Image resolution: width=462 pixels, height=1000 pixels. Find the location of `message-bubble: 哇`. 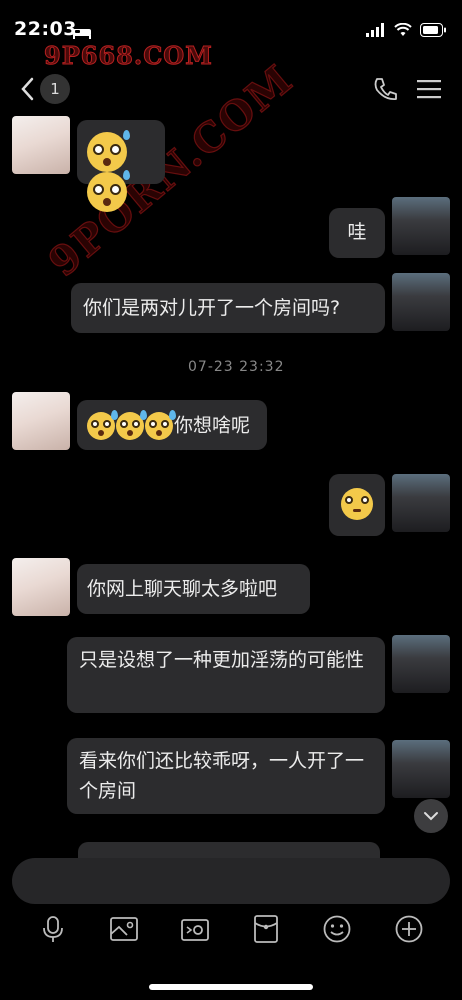

message-bubble: 哇 is located at coordinates (357, 233).